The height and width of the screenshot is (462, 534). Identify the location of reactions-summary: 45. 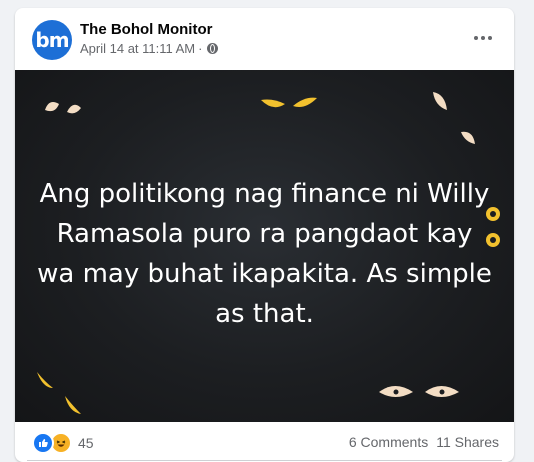
(63, 443).